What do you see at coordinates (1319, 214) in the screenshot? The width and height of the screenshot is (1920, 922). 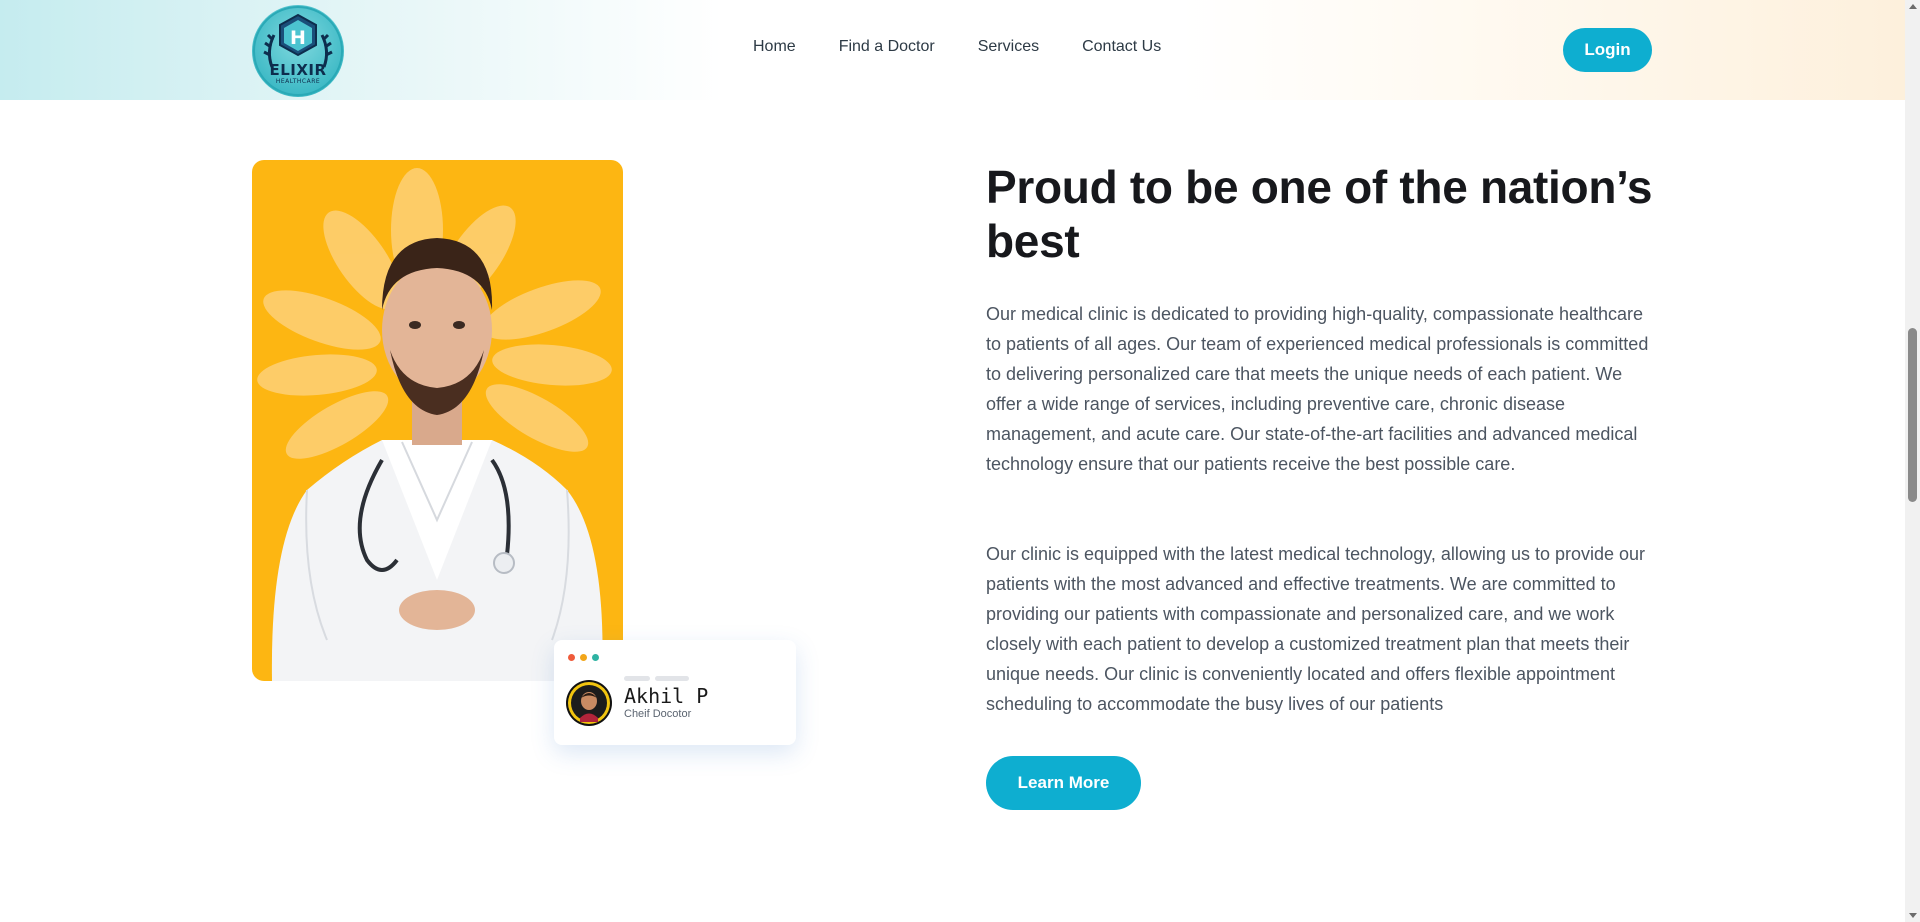 I see `section-headline: Proud to be one of the nation’s best` at bounding box center [1319, 214].